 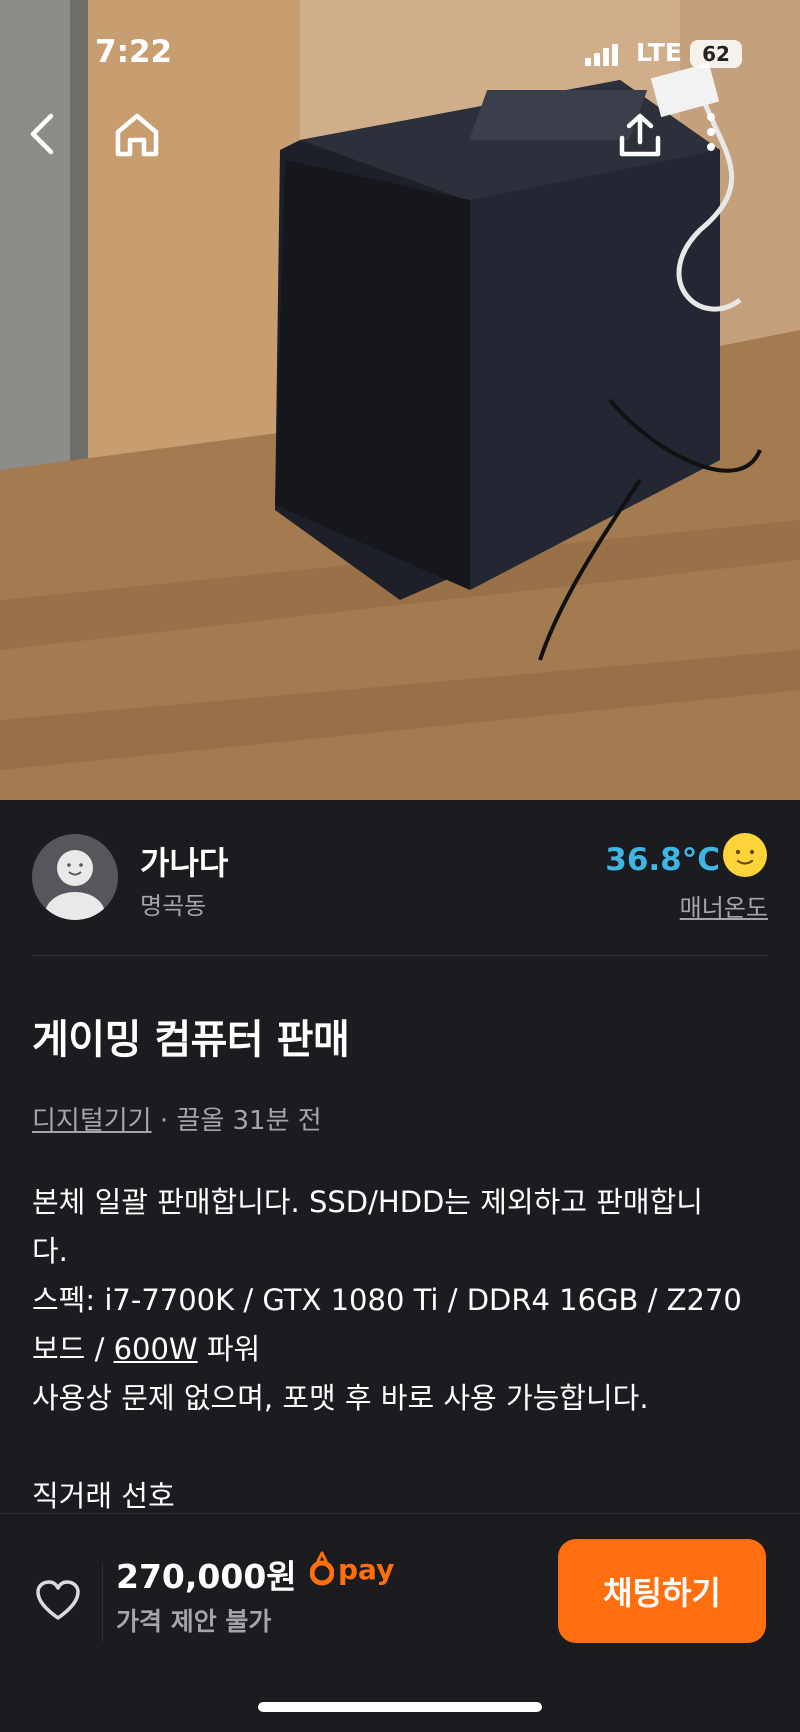 What do you see at coordinates (400, 50) in the screenshot?
I see `status-bar: 7:22 LTE 62` at bounding box center [400, 50].